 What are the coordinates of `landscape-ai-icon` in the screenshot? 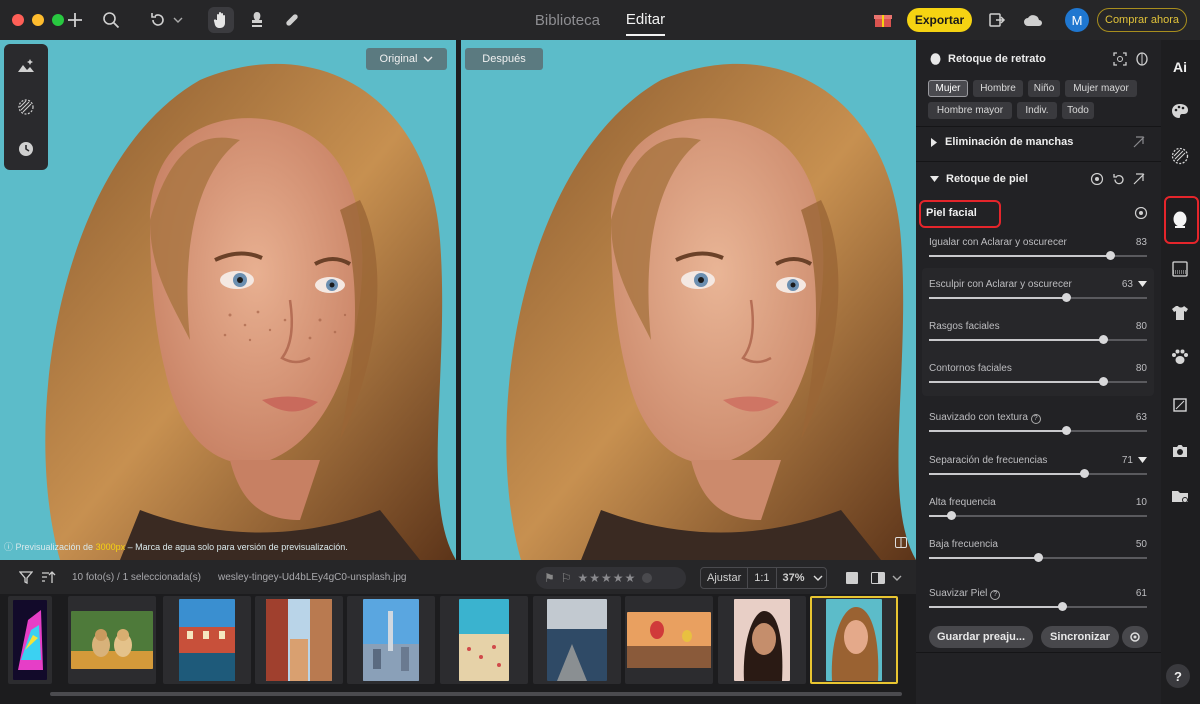 It's located at (26, 65).